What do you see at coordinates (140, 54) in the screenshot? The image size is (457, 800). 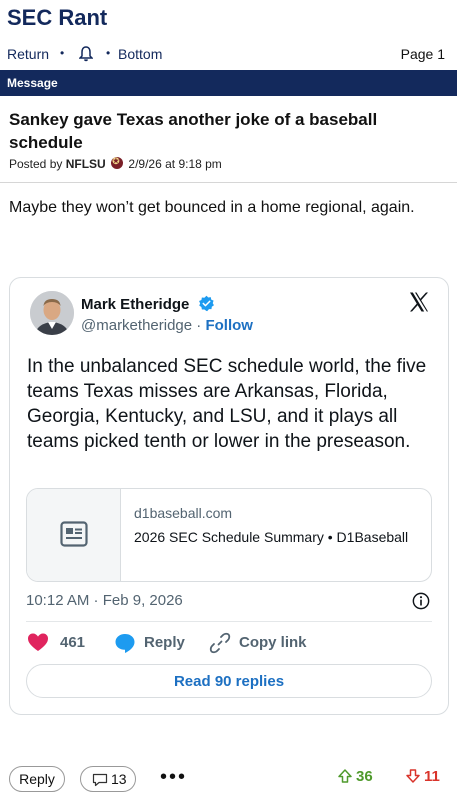 I see `bottom-link: Bottom` at bounding box center [140, 54].